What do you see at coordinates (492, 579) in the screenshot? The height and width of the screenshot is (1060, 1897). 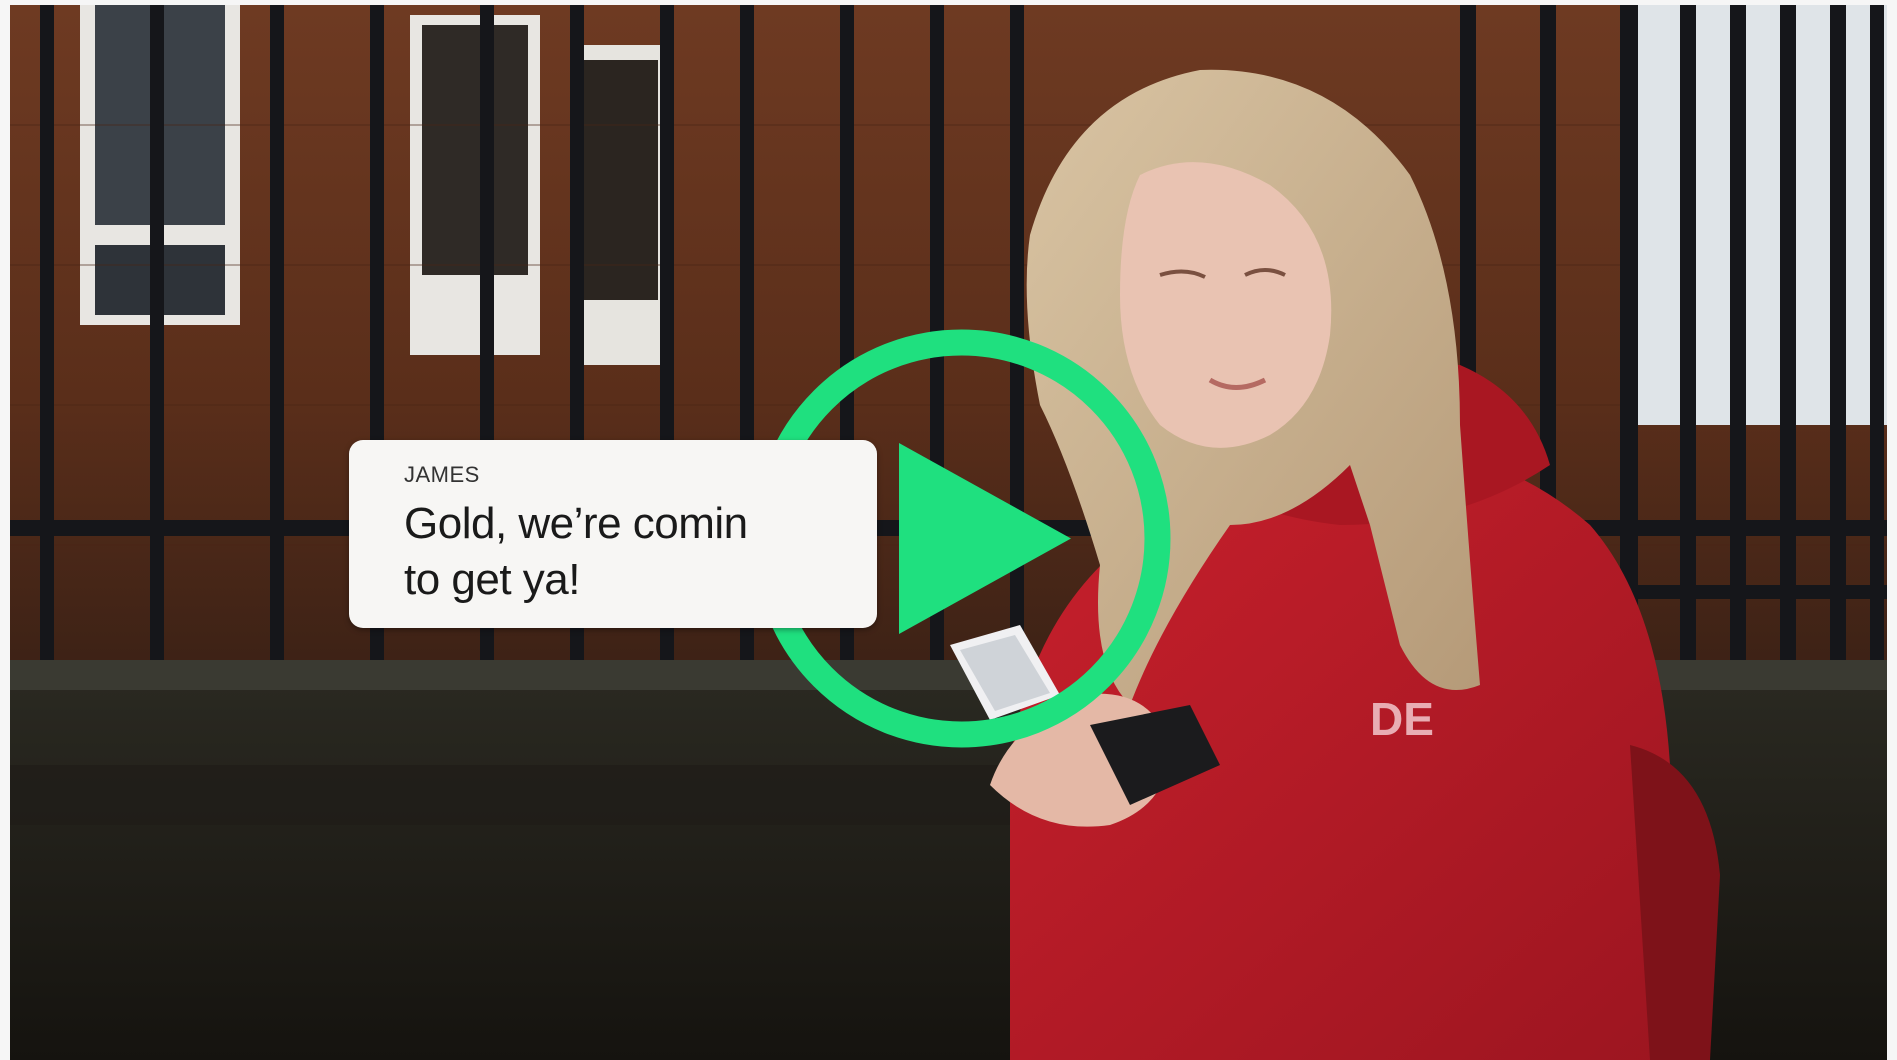 I see `chat-message-line-2: to get ya!` at bounding box center [492, 579].